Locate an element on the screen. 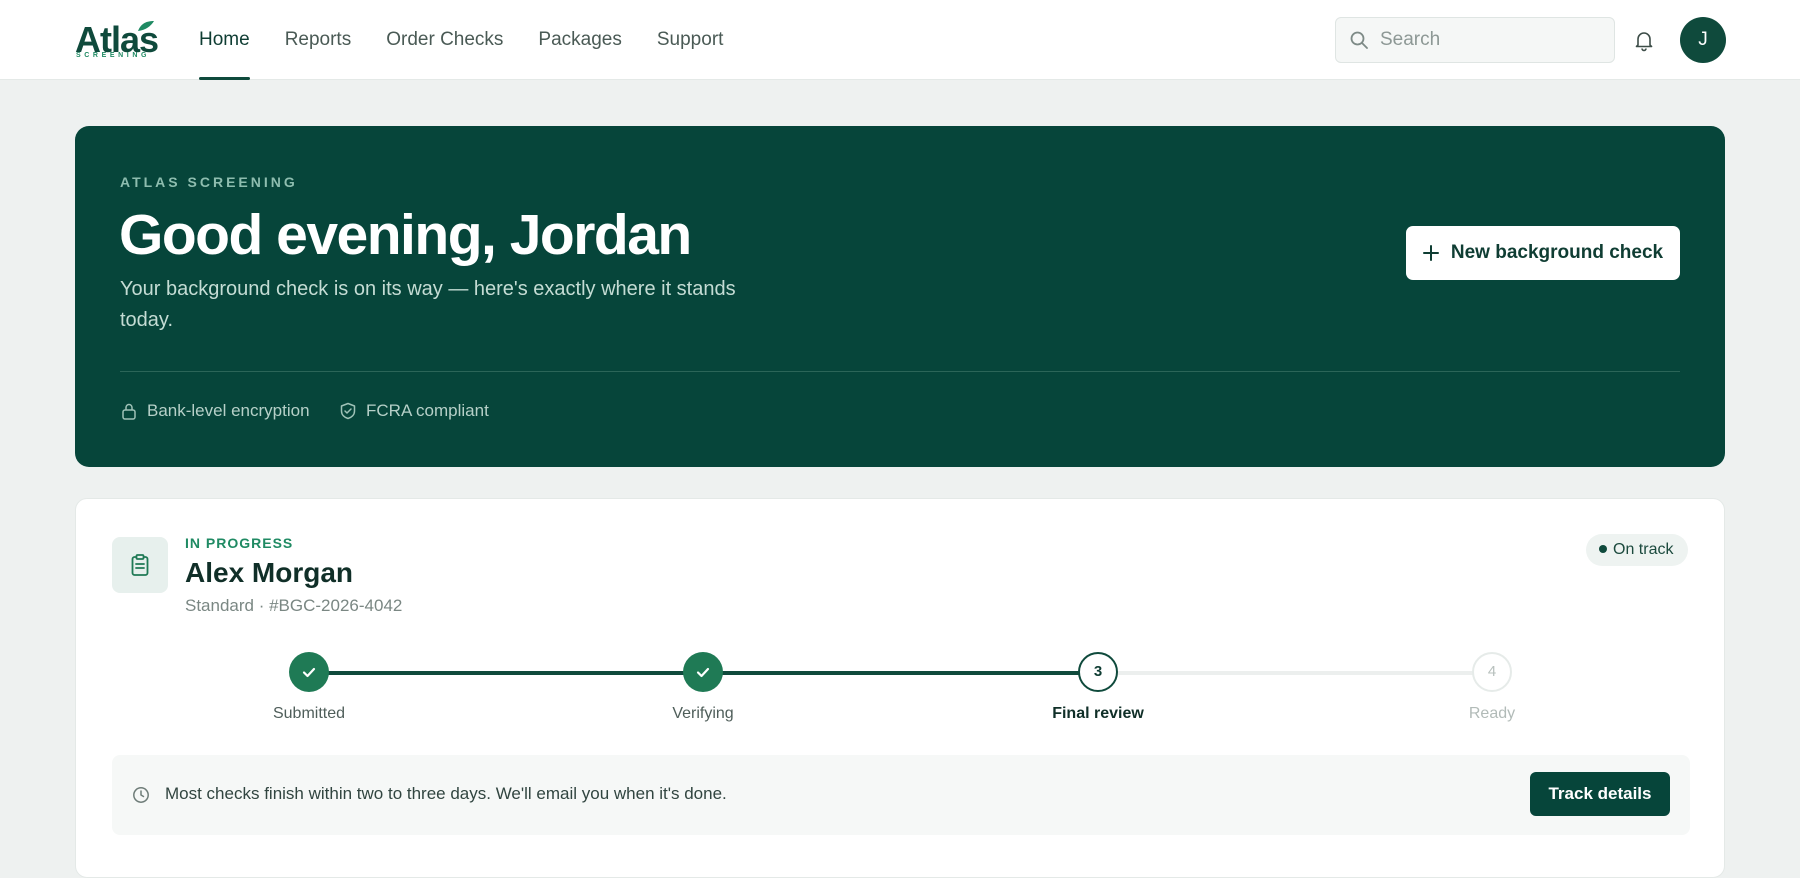 Image resolution: width=1800 pixels, height=878 pixels. new-background-check-button: New background check is located at coordinates (1543, 253).